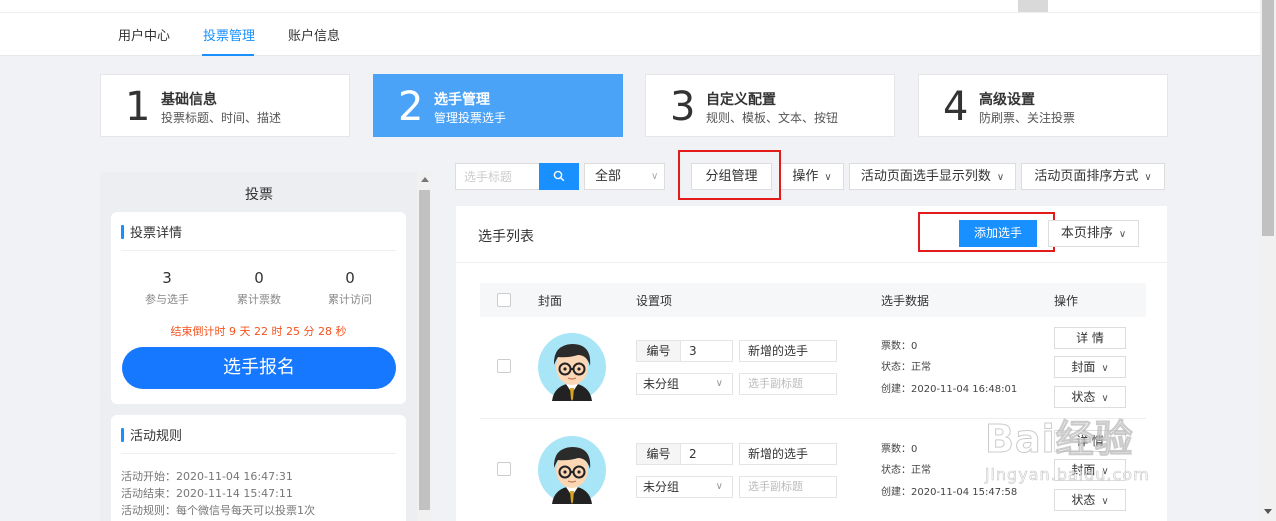 The height and width of the screenshot is (521, 1276). Describe the element at coordinates (189, 100) in the screenshot. I see `step-title: 基础信息` at that location.